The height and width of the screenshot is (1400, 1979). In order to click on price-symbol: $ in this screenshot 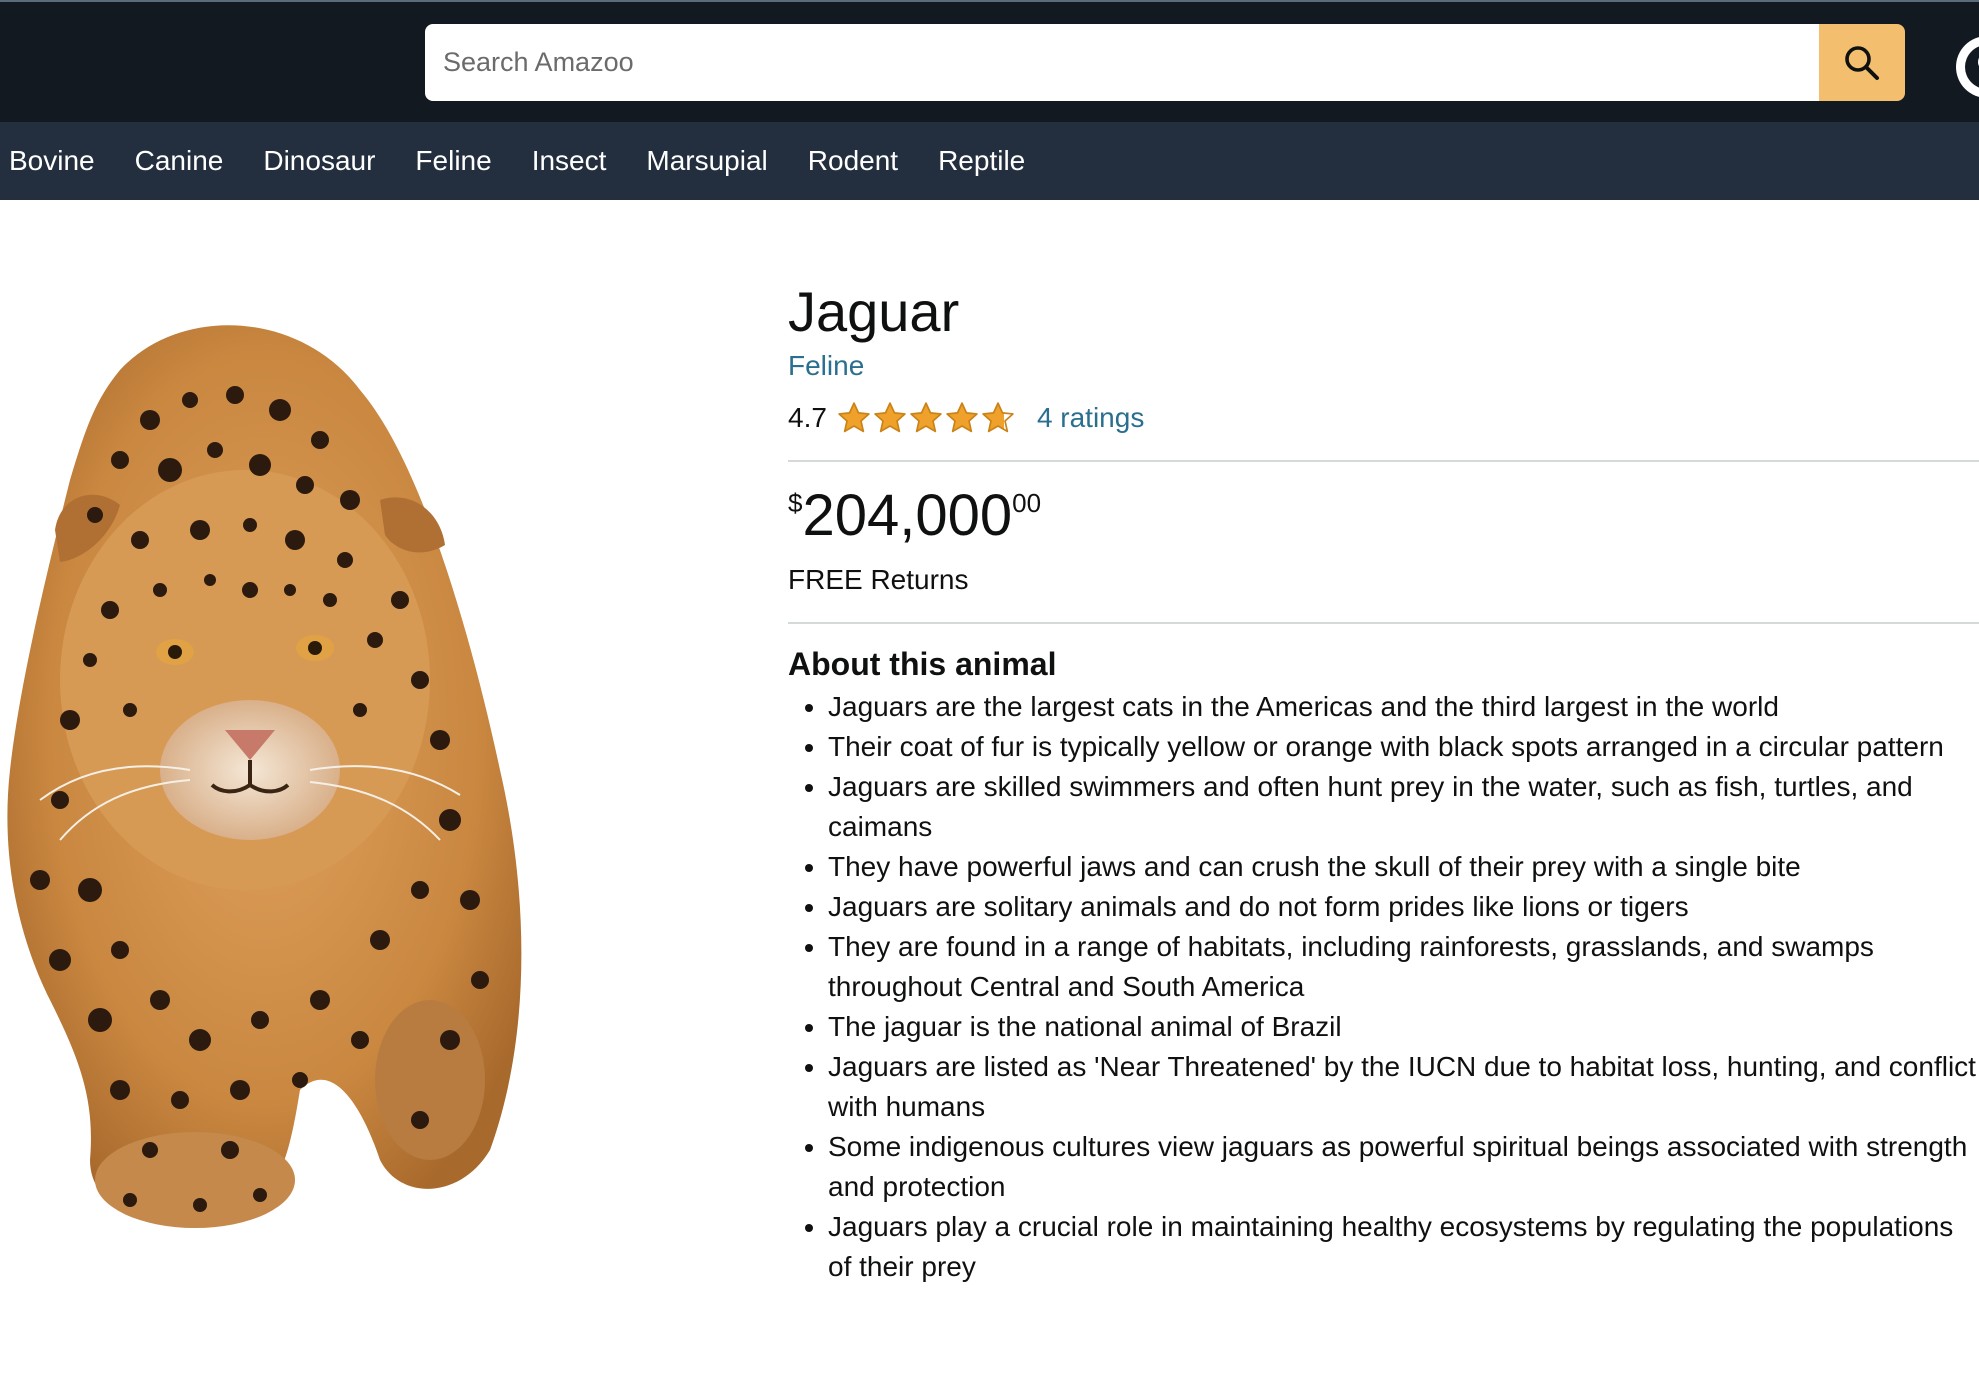, I will do `click(795, 503)`.